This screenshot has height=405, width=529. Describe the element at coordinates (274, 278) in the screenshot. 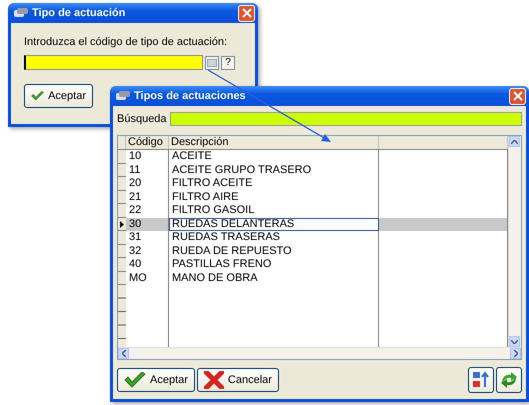

I see `table-cell: MANO DE OBRA` at that location.